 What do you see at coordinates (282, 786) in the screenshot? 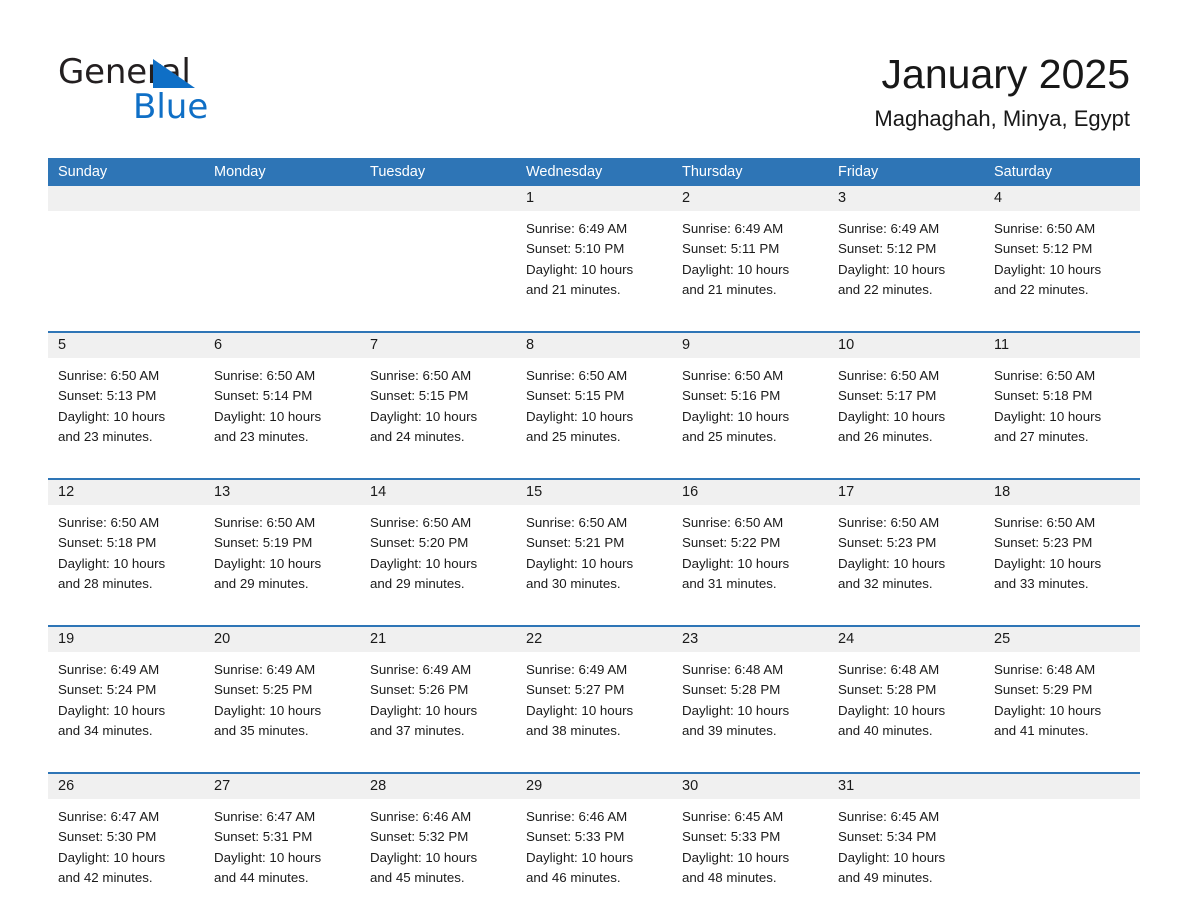
I see `day-number: 27` at bounding box center [282, 786].